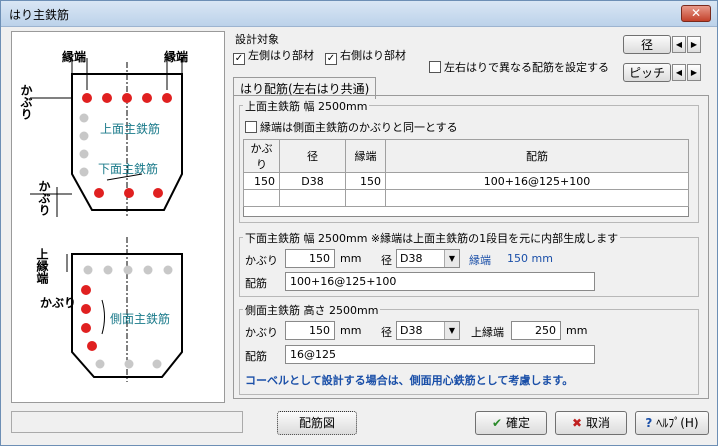 This screenshot has width=718, height=446. What do you see at coordinates (351, 330) in the screenshot?
I see `side-cover-unit: mm` at bounding box center [351, 330].